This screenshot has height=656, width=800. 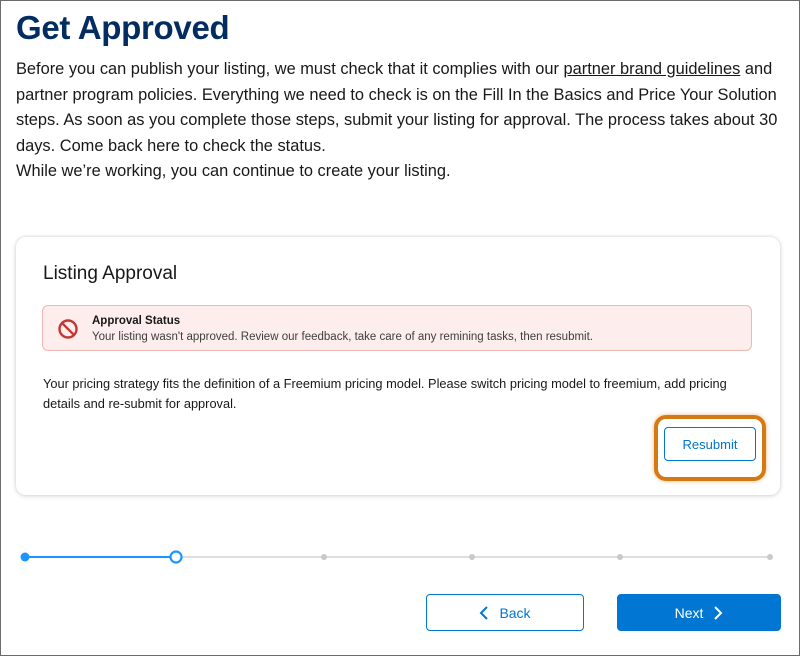 I want to click on back-button-label: Back, so click(x=515, y=612).